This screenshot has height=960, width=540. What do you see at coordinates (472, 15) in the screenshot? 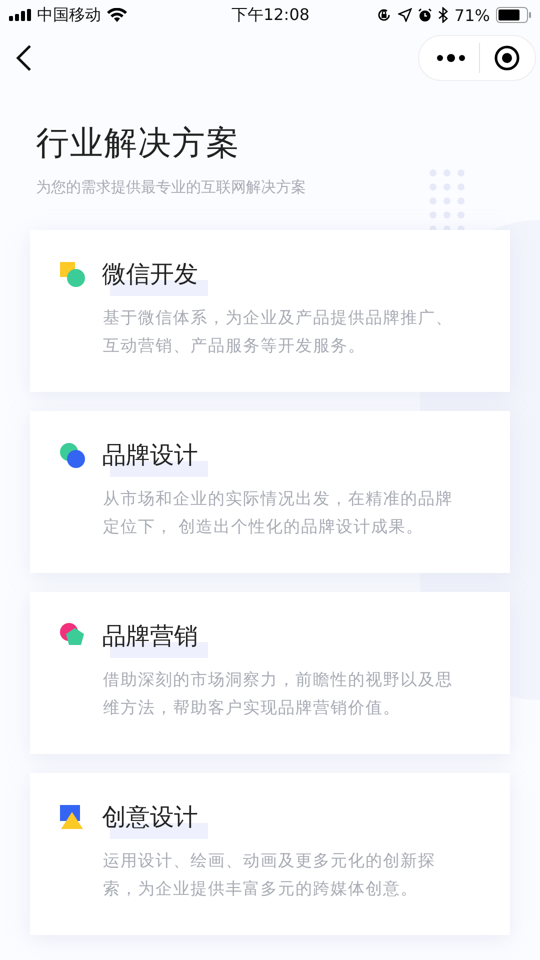
I see `battery-percent: 71%` at bounding box center [472, 15].